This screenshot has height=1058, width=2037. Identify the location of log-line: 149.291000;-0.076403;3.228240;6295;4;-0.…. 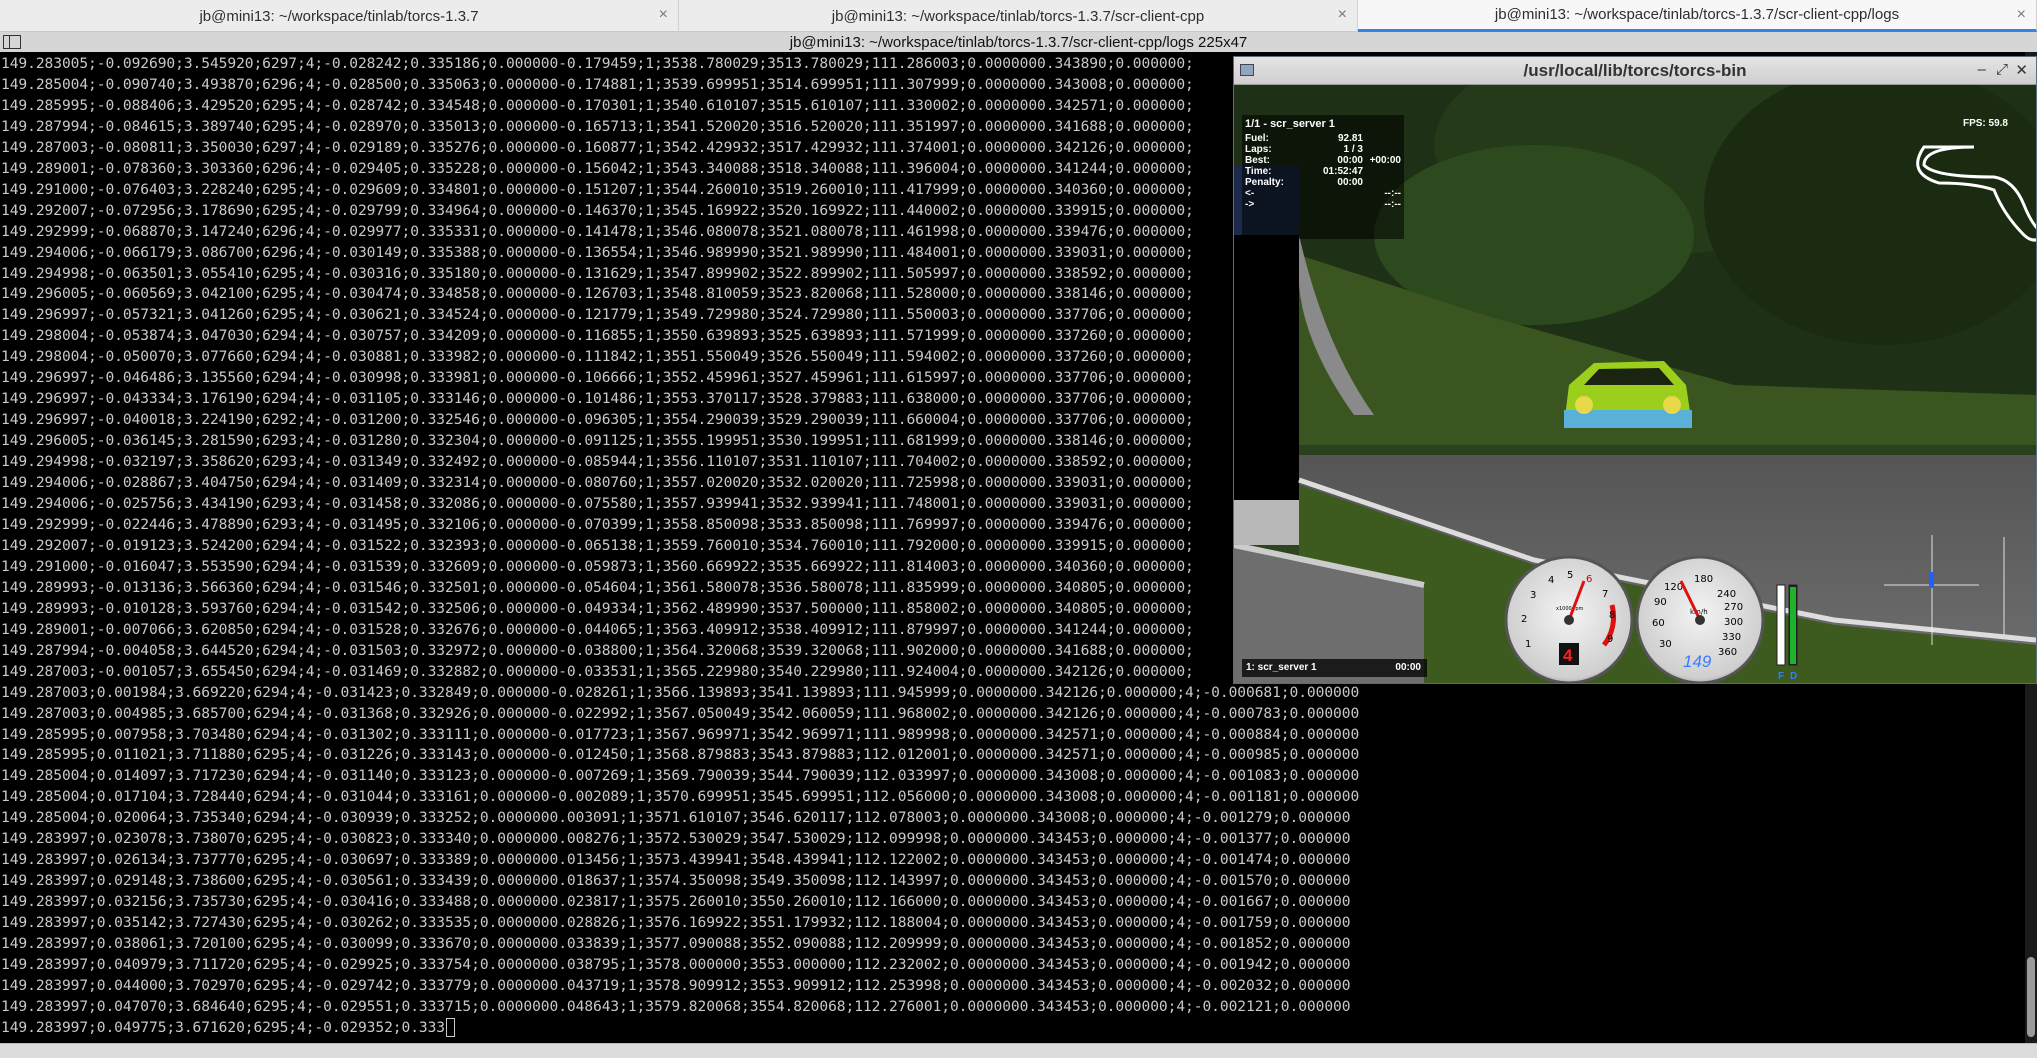
(597, 189).